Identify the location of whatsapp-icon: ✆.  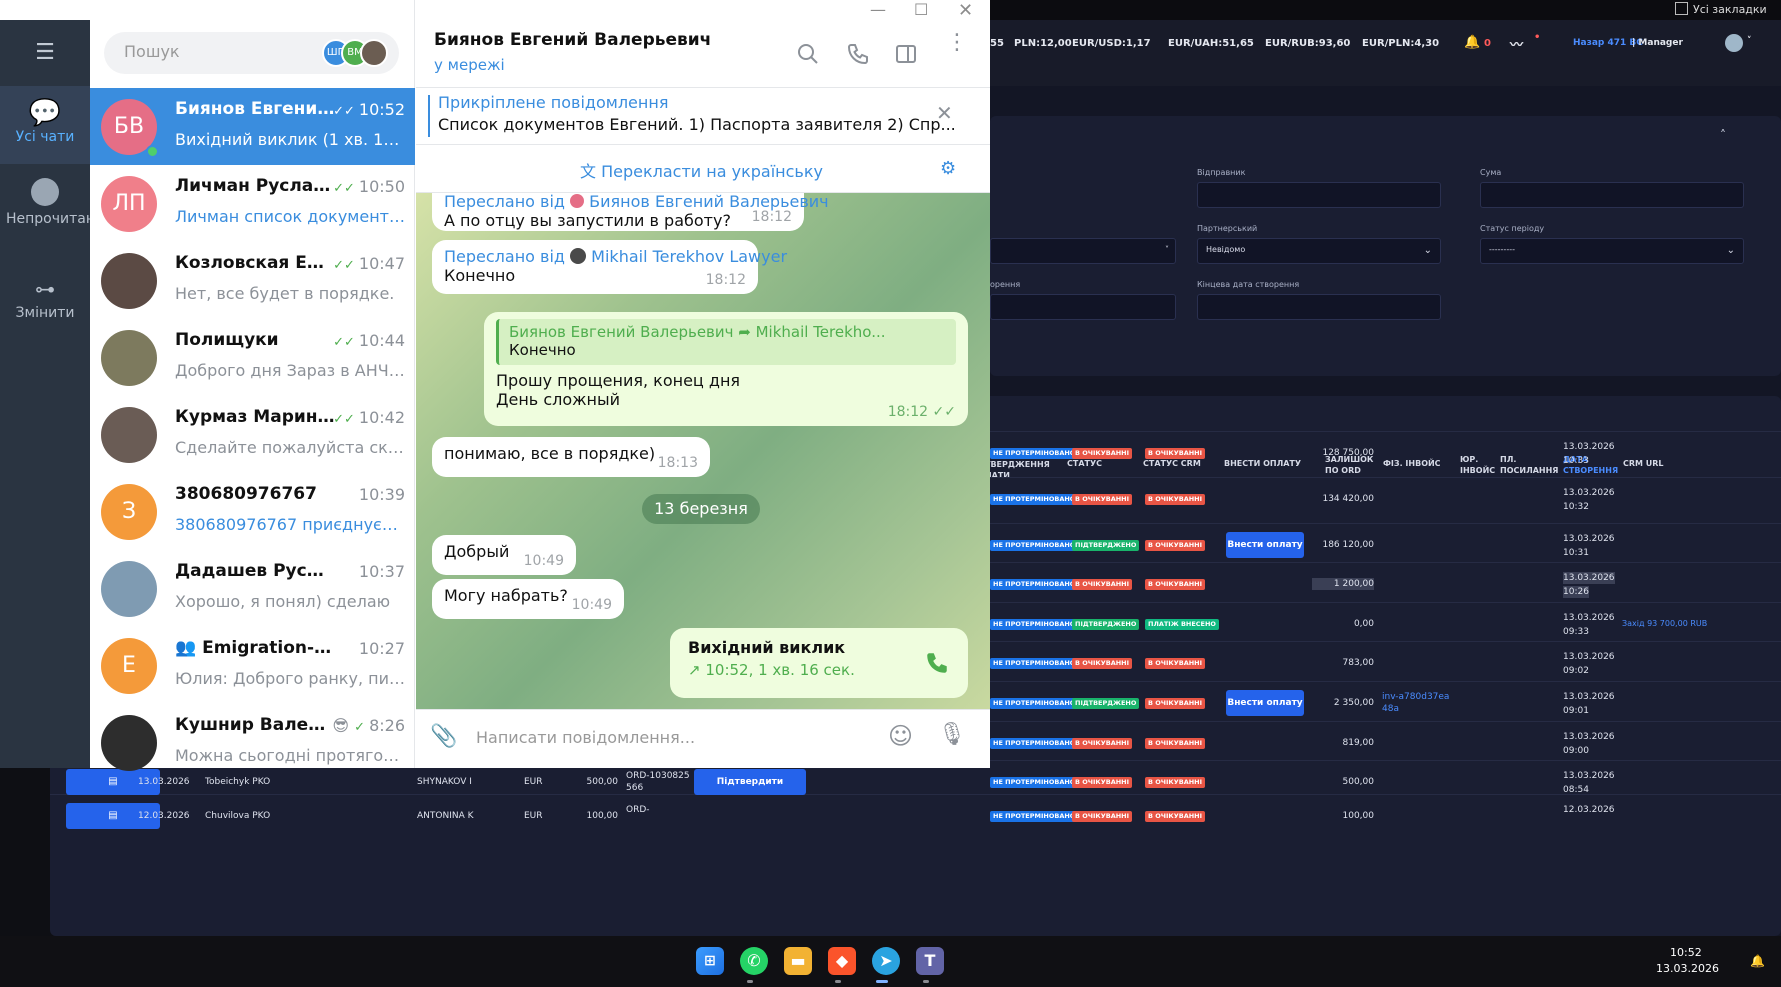
(754, 961).